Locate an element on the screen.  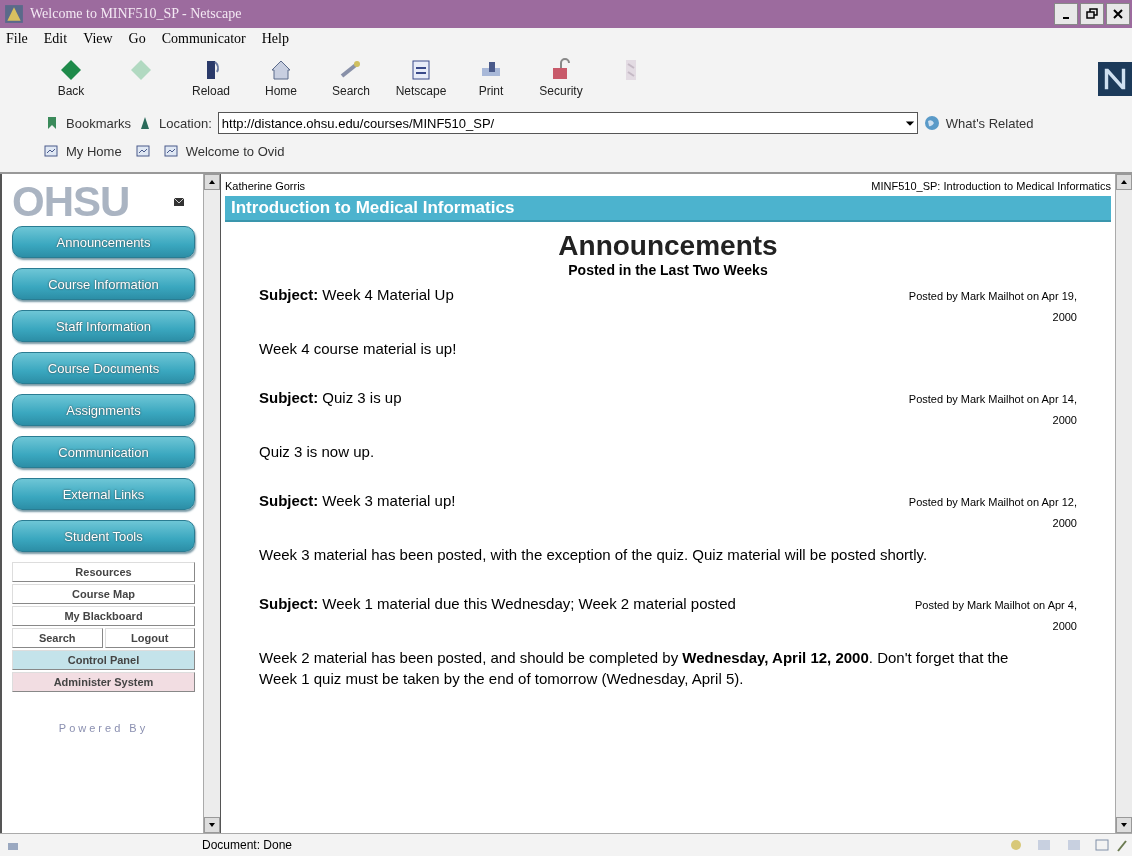
announcement-subject: Subject: Week 1 material due this Wednesday; Week 2 material posted is located at coordinates (497, 604).